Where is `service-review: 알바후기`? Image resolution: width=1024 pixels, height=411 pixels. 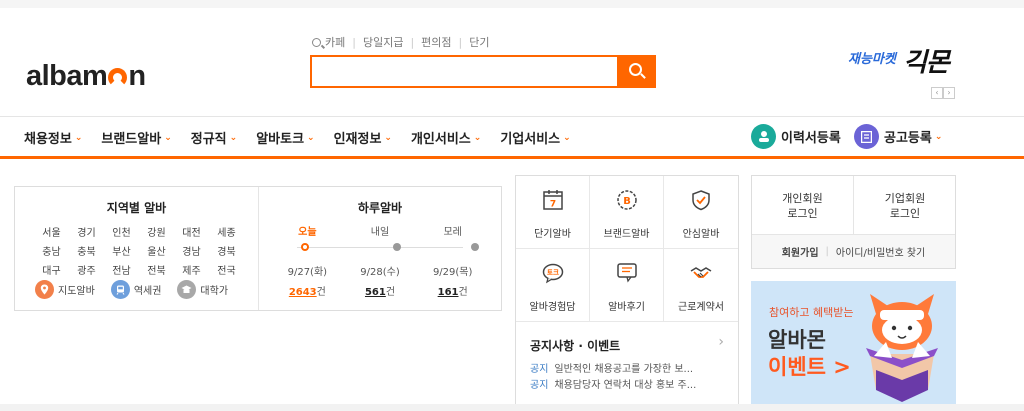
service-review: 알바후기 is located at coordinates (627, 285).